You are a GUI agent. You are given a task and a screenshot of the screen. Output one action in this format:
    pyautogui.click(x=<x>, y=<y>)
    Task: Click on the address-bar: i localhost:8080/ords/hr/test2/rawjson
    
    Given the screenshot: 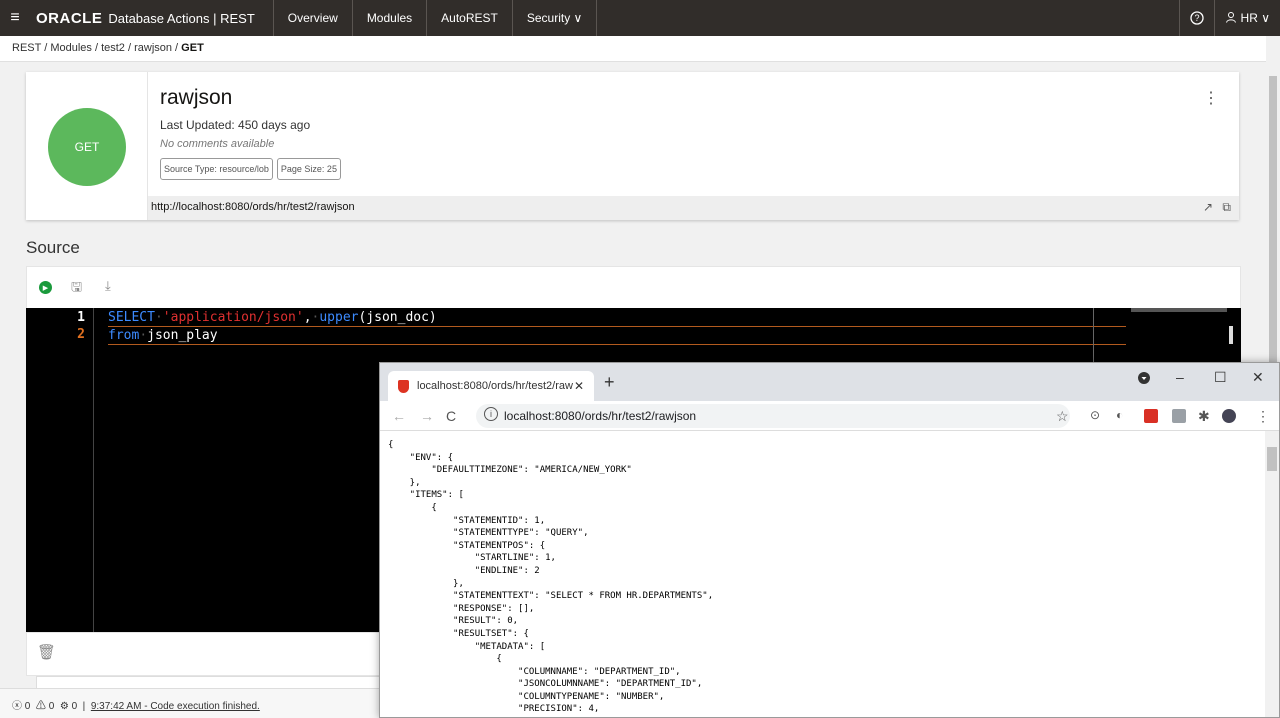 What is the action you would take?
    pyautogui.click(x=773, y=416)
    